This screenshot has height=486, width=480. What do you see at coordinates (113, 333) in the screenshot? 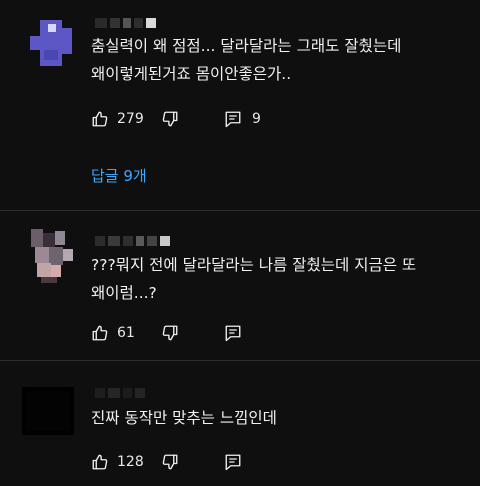
I see `like-button: 61` at bounding box center [113, 333].